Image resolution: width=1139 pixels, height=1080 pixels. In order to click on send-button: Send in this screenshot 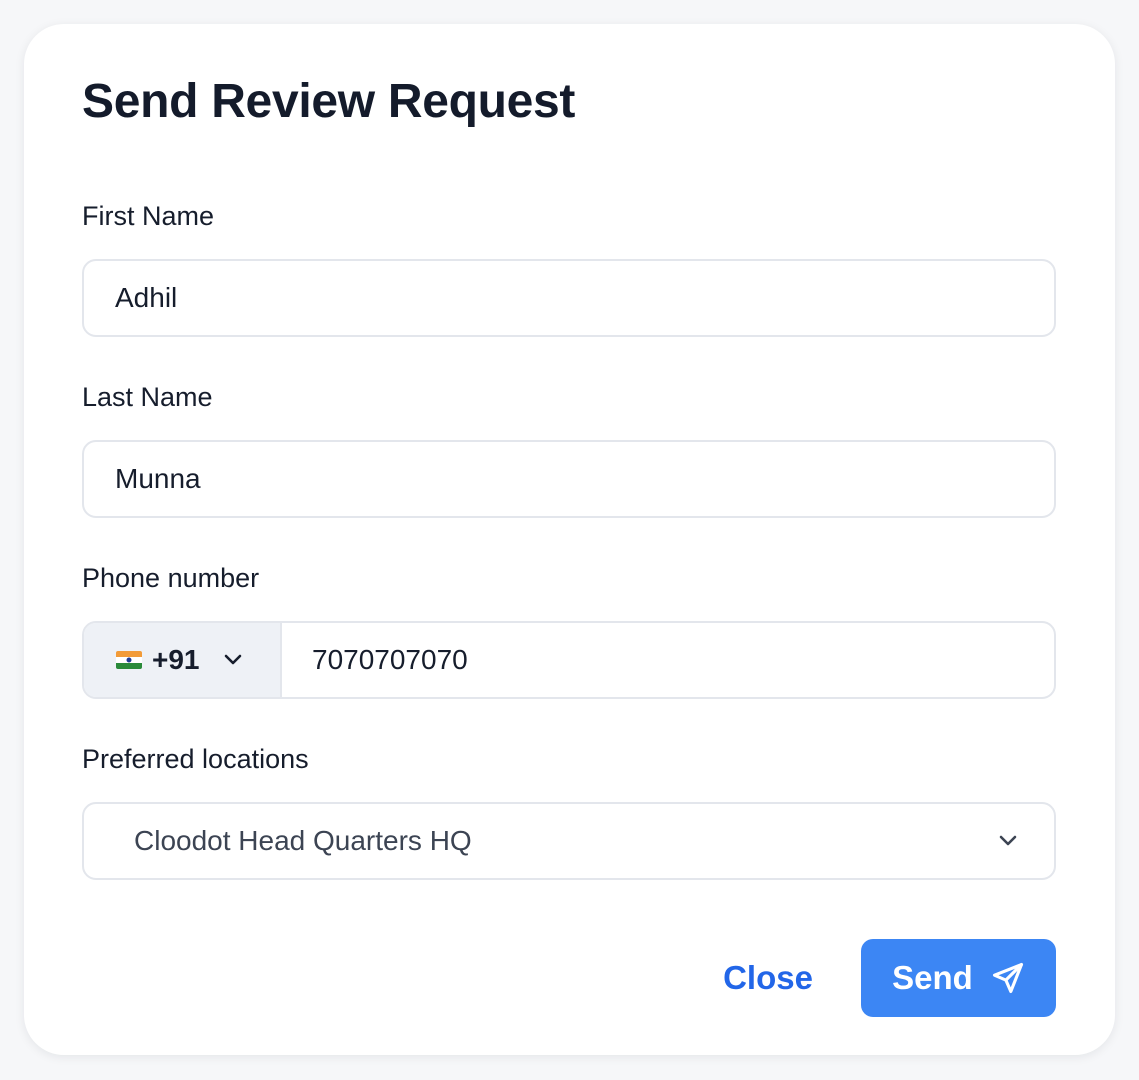, I will do `click(958, 978)`.